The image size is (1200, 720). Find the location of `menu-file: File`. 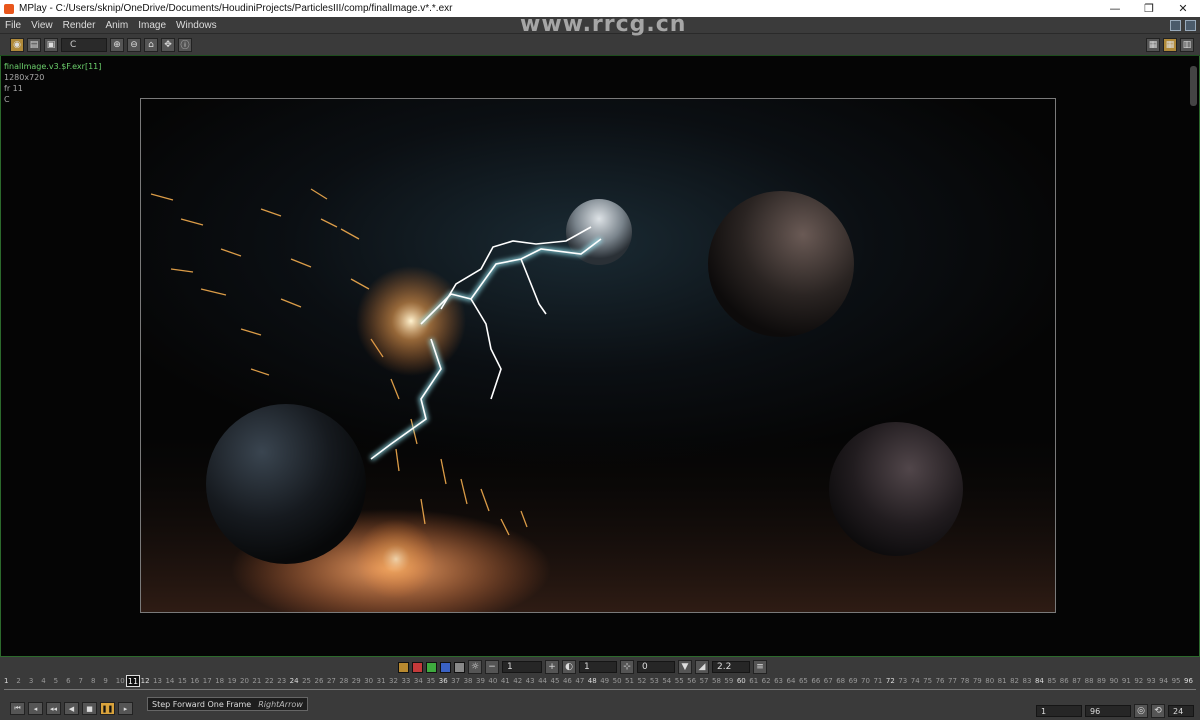

menu-file: File is located at coordinates (13, 25).